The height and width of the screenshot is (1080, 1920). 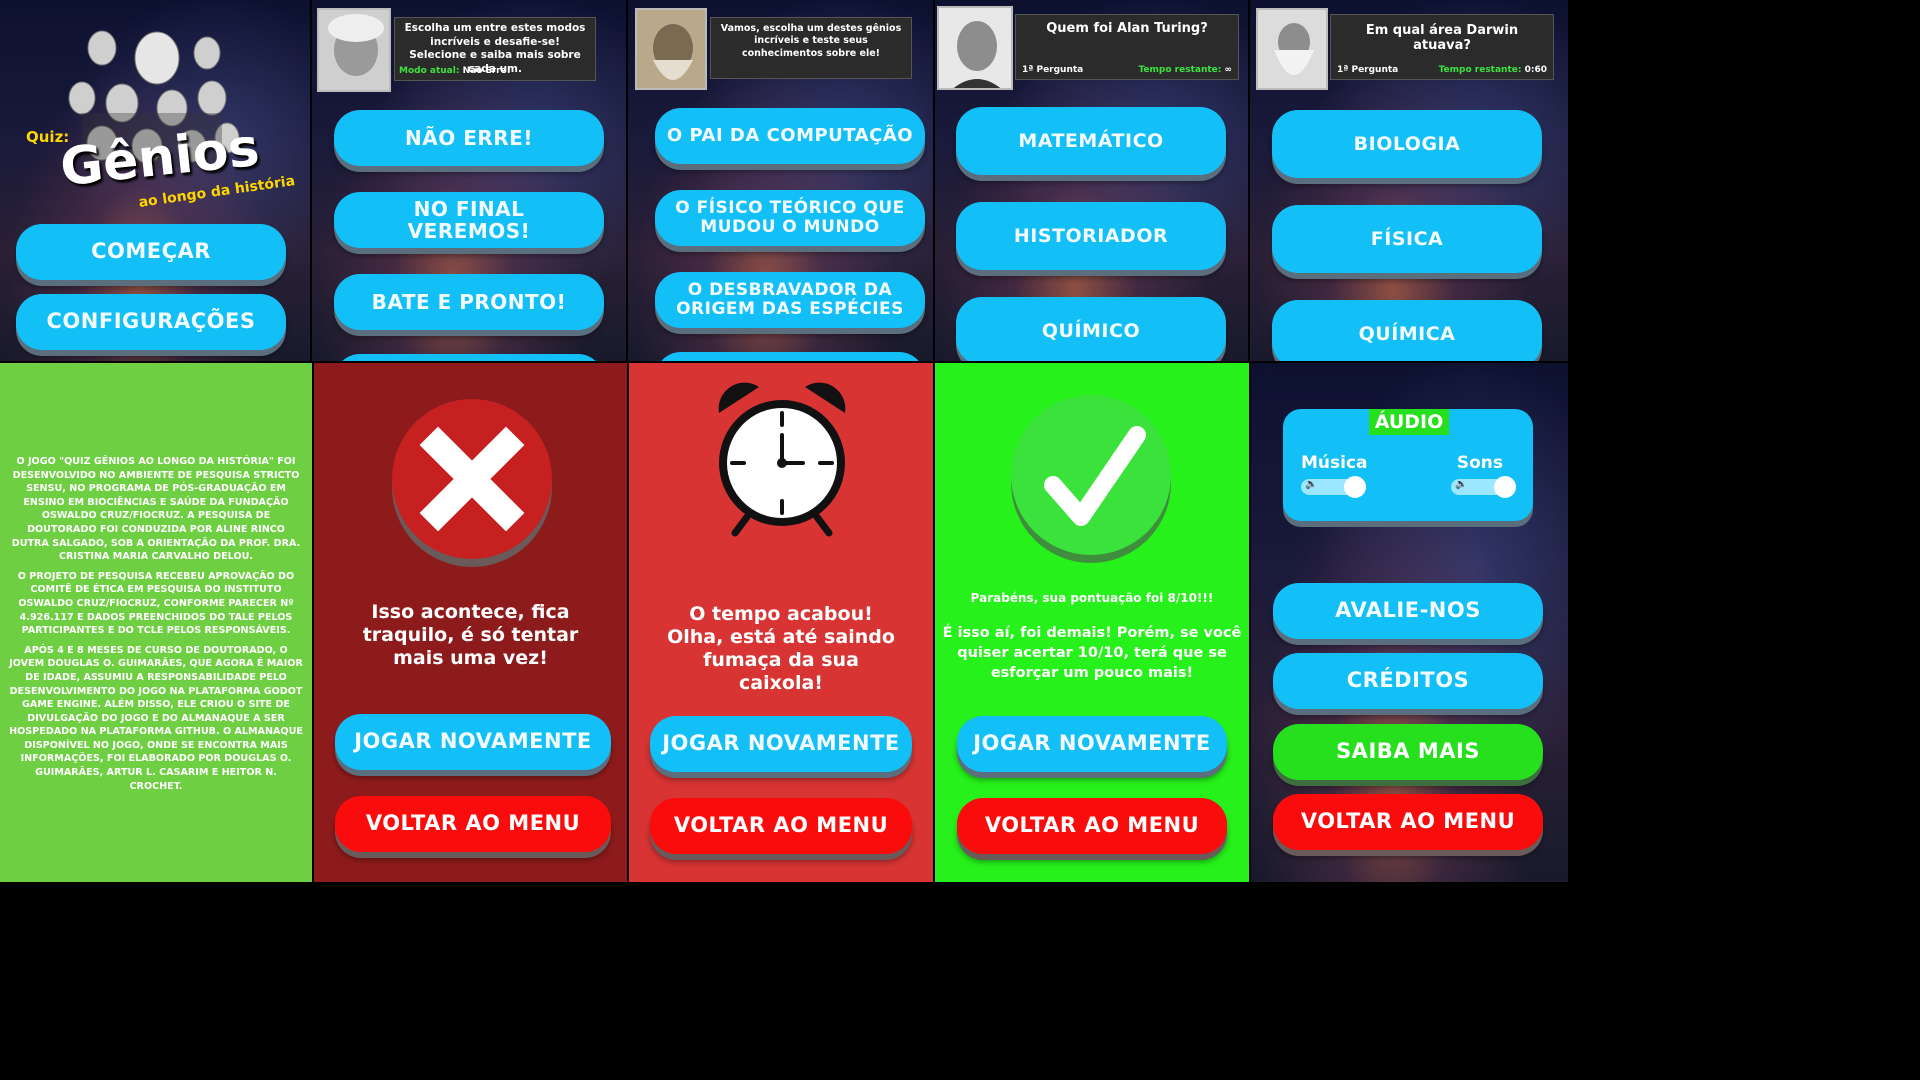 What do you see at coordinates (1407, 144) in the screenshot?
I see `answer-button: BIOLOGIA` at bounding box center [1407, 144].